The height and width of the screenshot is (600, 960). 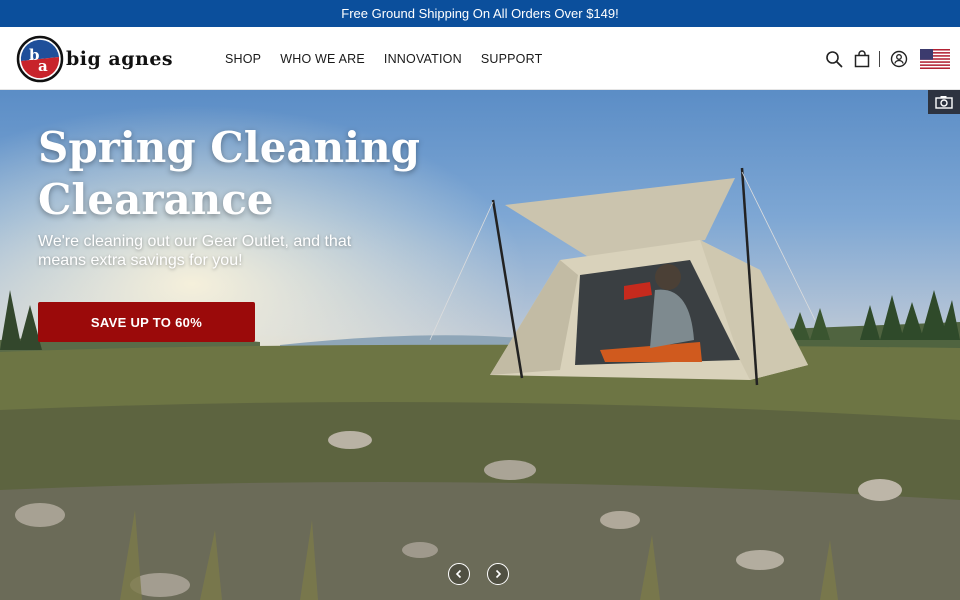 What do you see at coordinates (899, 59) in the screenshot?
I see `account-icon` at bounding box center [899, 59].